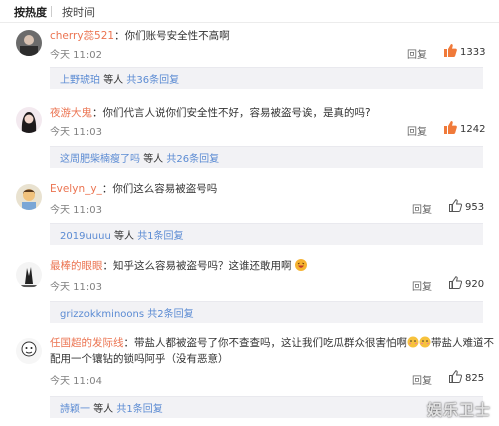 The image size is (499, 426). What do you see at coordinates (80, 80) in the screenshot?
I see `sub-reply-user: 上野琥珀` at bounding box center [80, 80].